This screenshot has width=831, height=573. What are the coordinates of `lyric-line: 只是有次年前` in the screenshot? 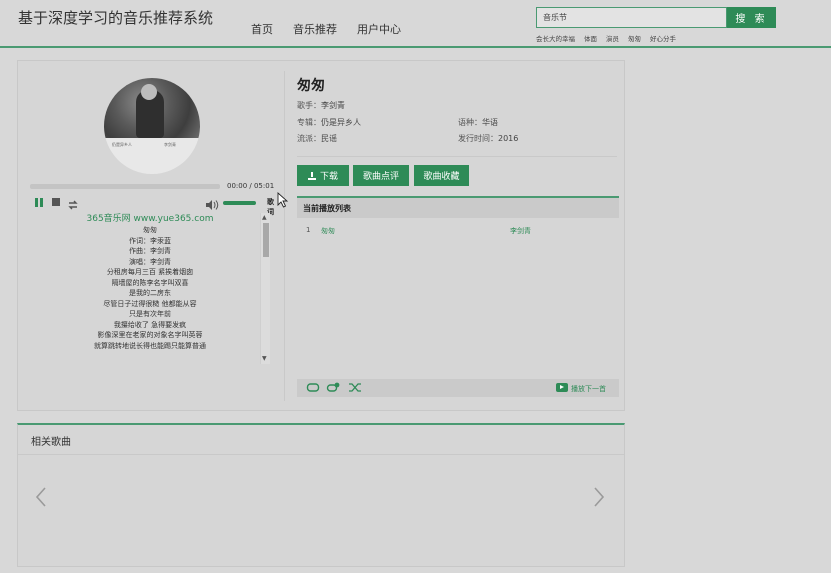 It's located at (150, 314).